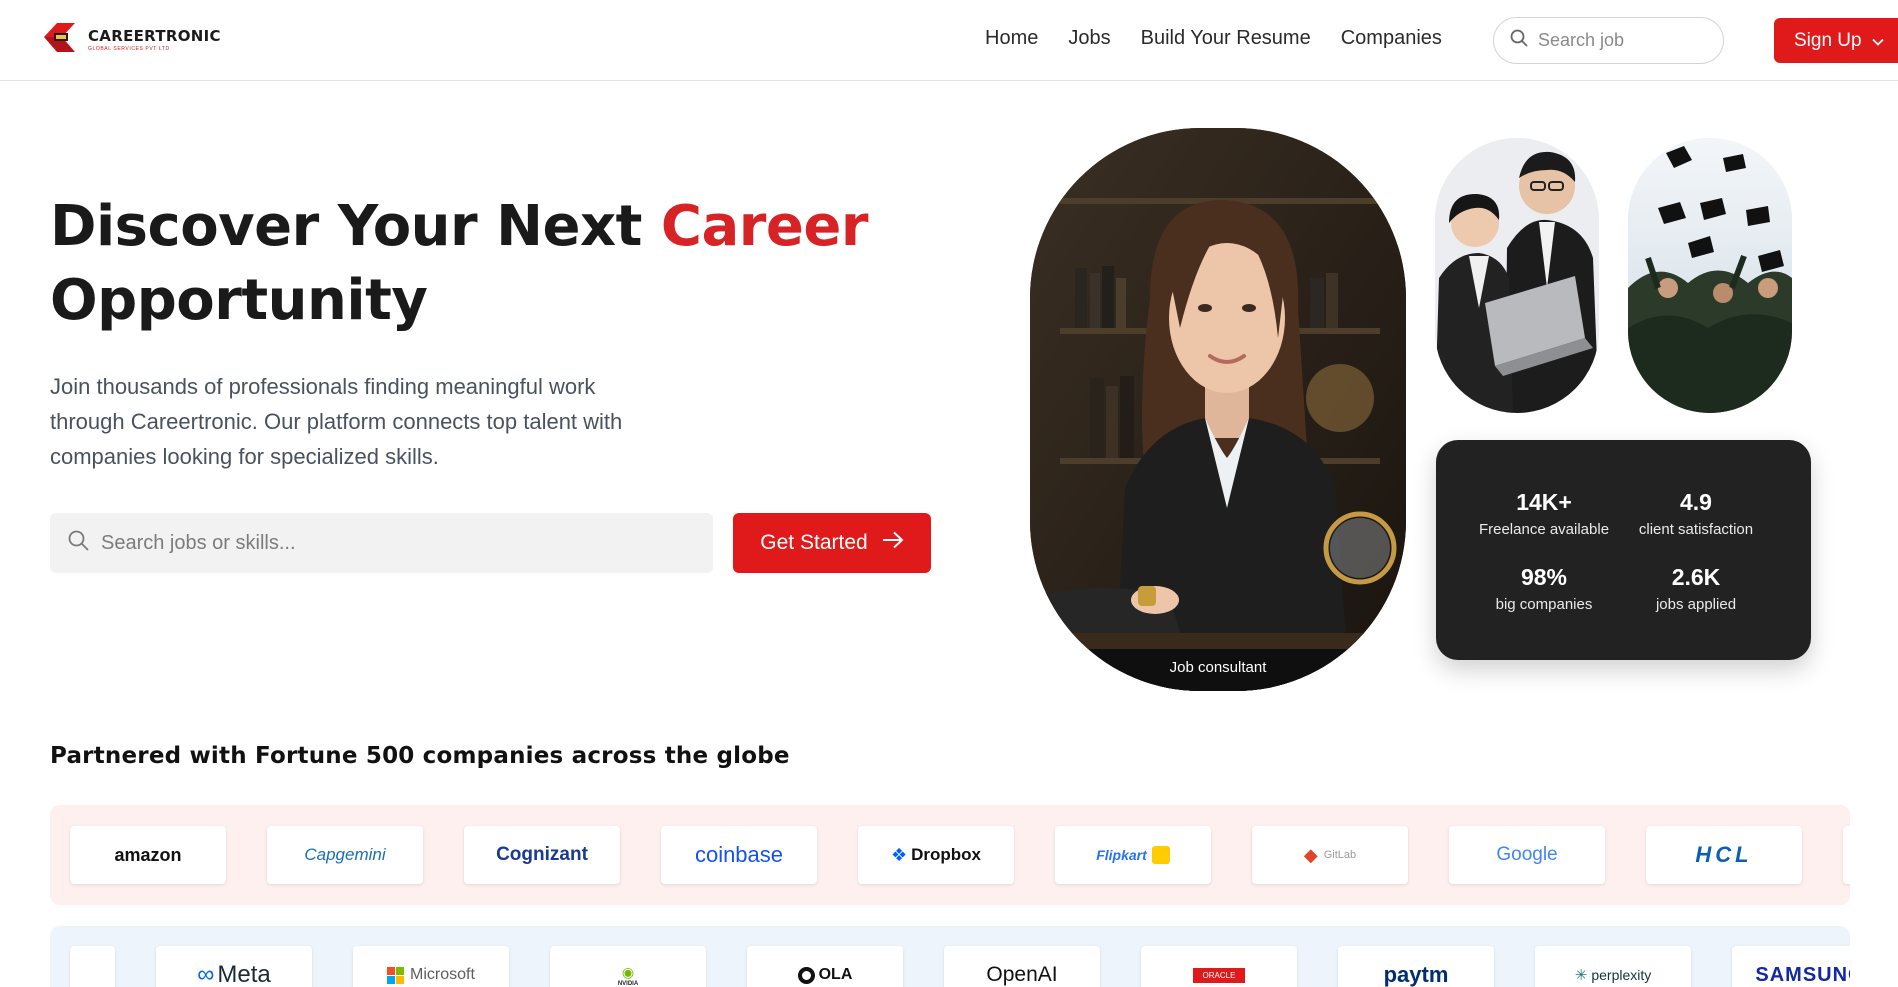 The width and height of the screenshot is (1898, 987). What do you see at coordinates (1710, 275) in the screenshot?
I see `graduation-photo` at bounding box center [1710, 275].